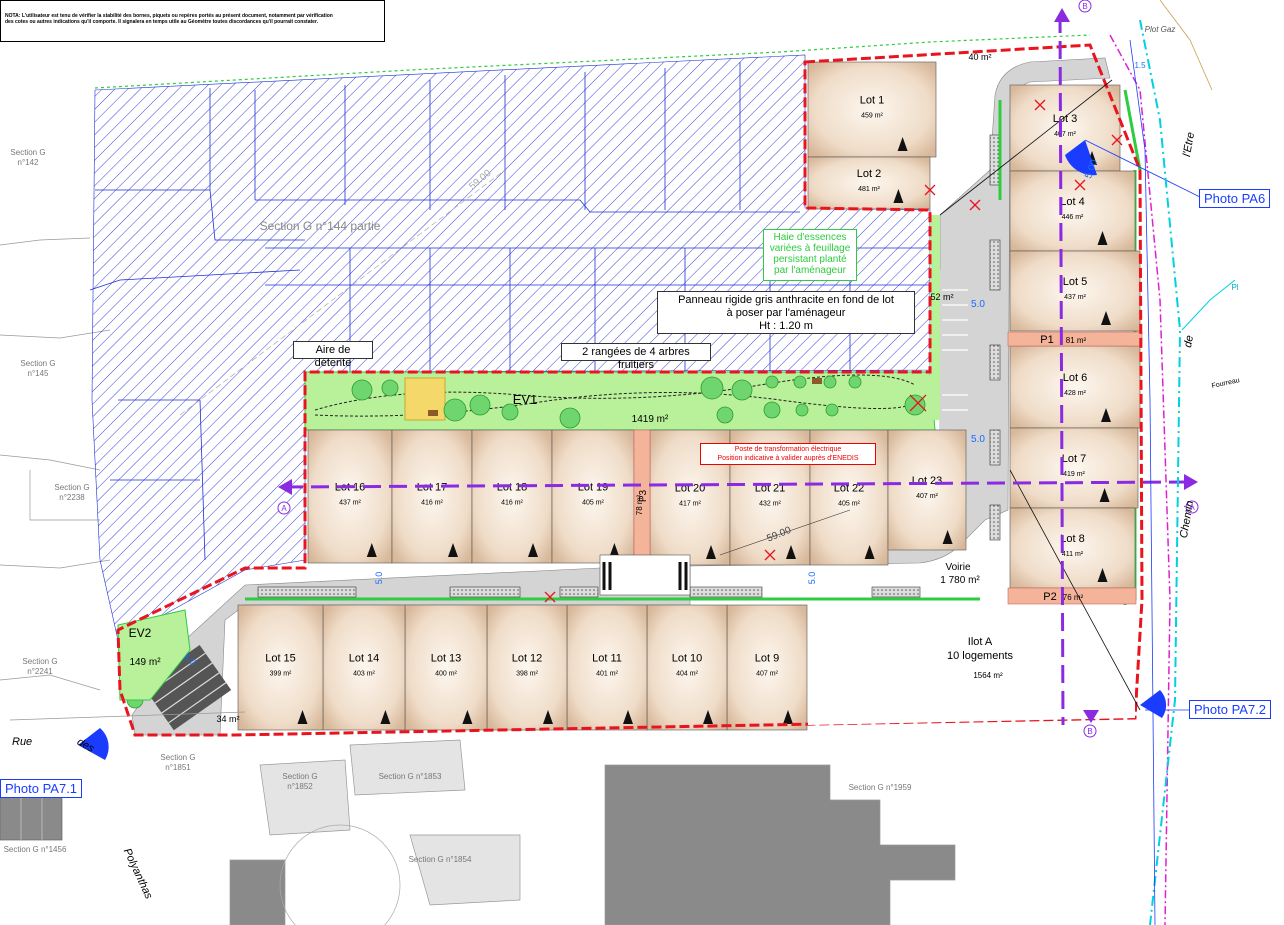 The width and height of the screenshot is (1284, 925). Describe the element at coordinates (280, 659) in the screenshot. I see `lot-name: Lot 15` at that location.